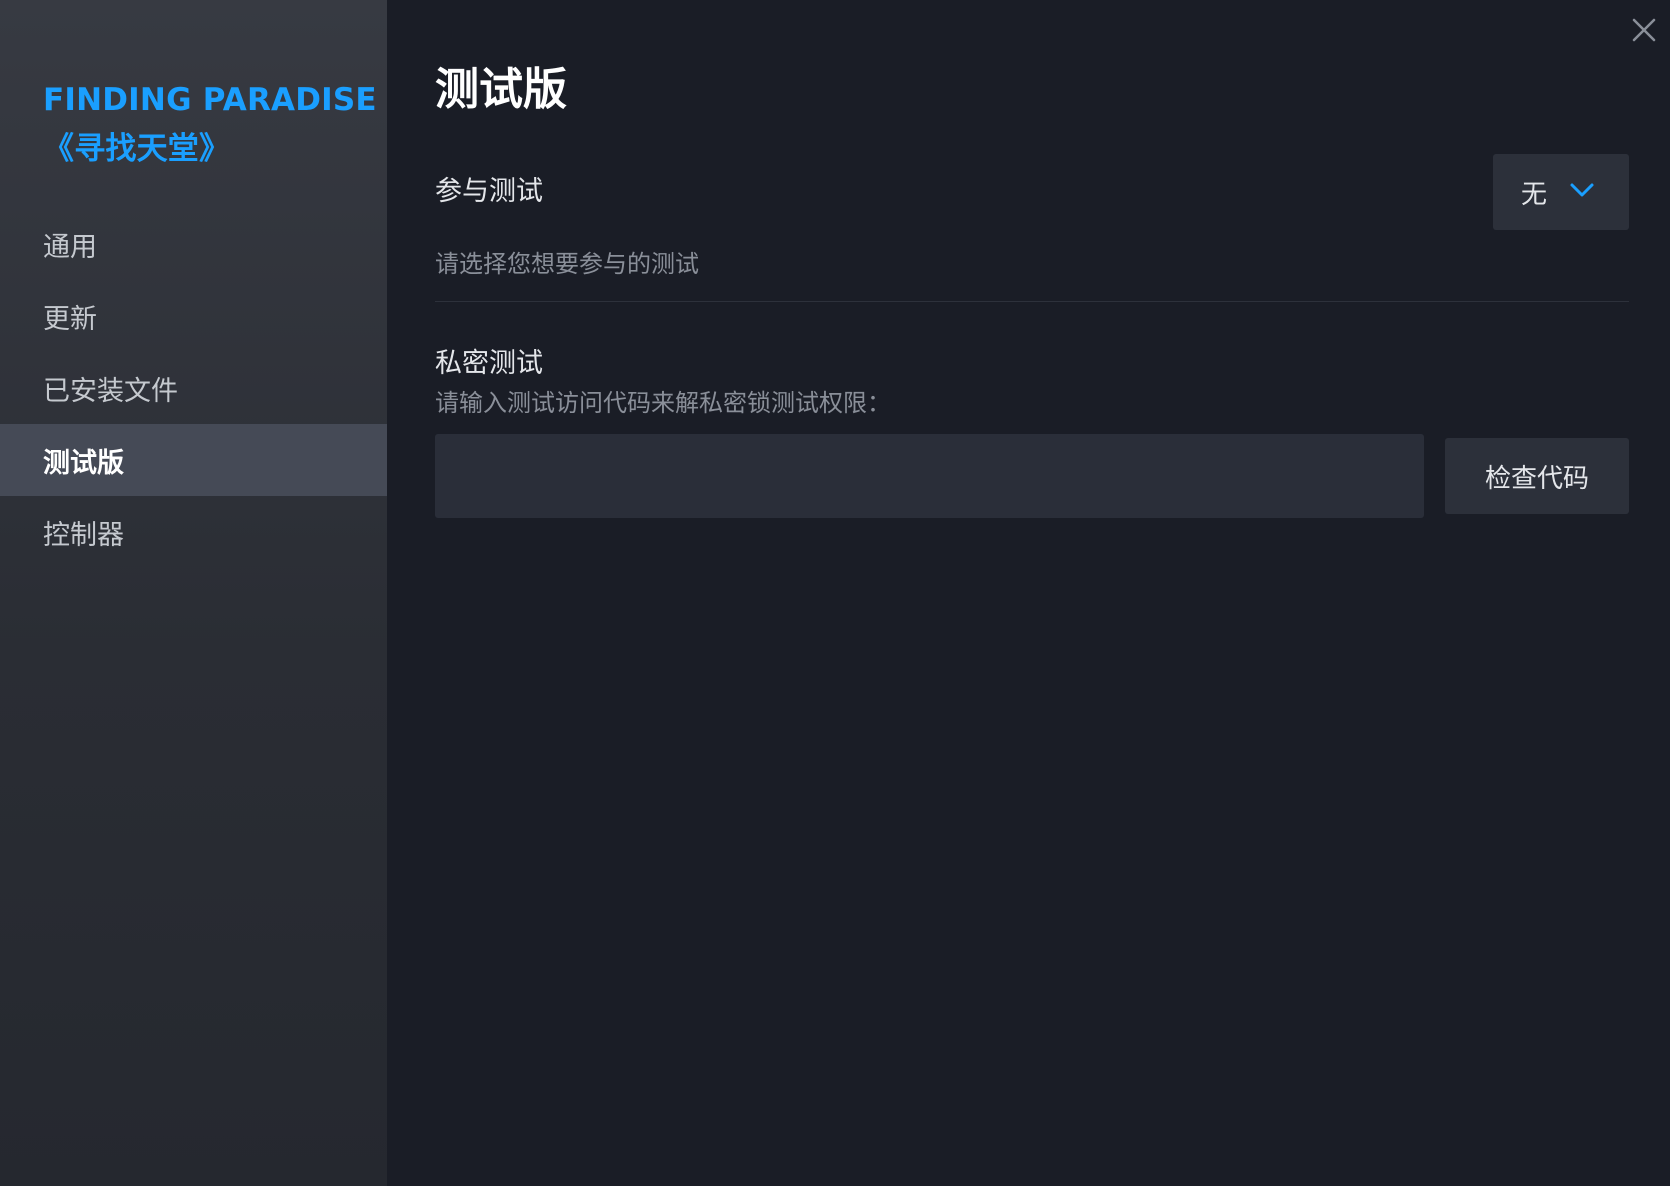 This screenshot has height=1186, width=1670. What do you see at coordinates (489, 363) in the screenshot?
I see `private-beta-label: 私密测试` at bounding box center [489, 363].